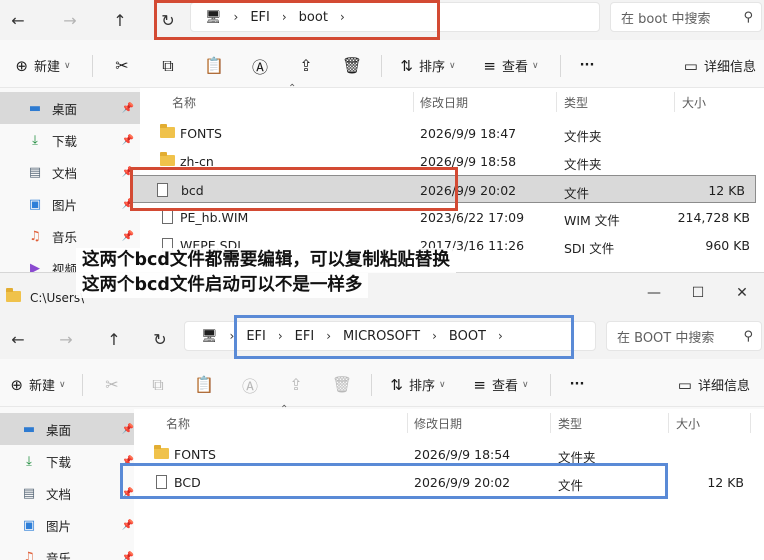 Image resolution: width=764 pixels, height=560 pixels. I want to click on close-icon: ✕, so click(742, 293).